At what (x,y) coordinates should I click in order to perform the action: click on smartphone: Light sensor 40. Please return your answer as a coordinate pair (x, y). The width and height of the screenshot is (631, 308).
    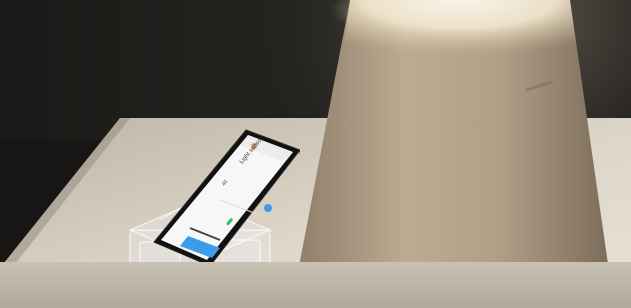
    Looking at the image, I should click on (226, 198).